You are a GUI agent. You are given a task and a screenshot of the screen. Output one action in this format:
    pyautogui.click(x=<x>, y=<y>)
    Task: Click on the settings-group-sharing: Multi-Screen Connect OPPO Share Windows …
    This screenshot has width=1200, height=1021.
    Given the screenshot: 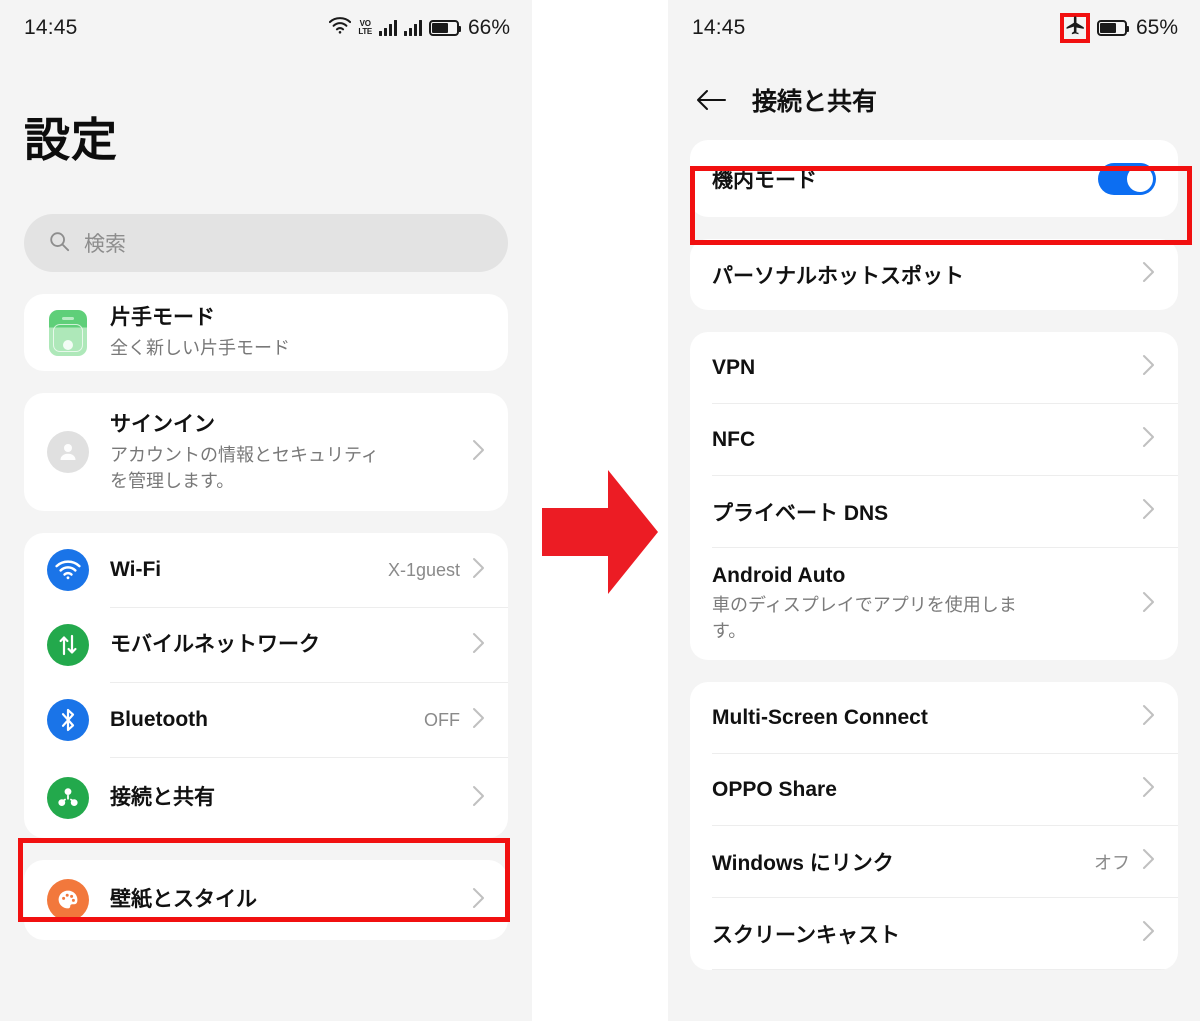 What is the action you would take?
    pyautogui.click(x=934, y=826)
    